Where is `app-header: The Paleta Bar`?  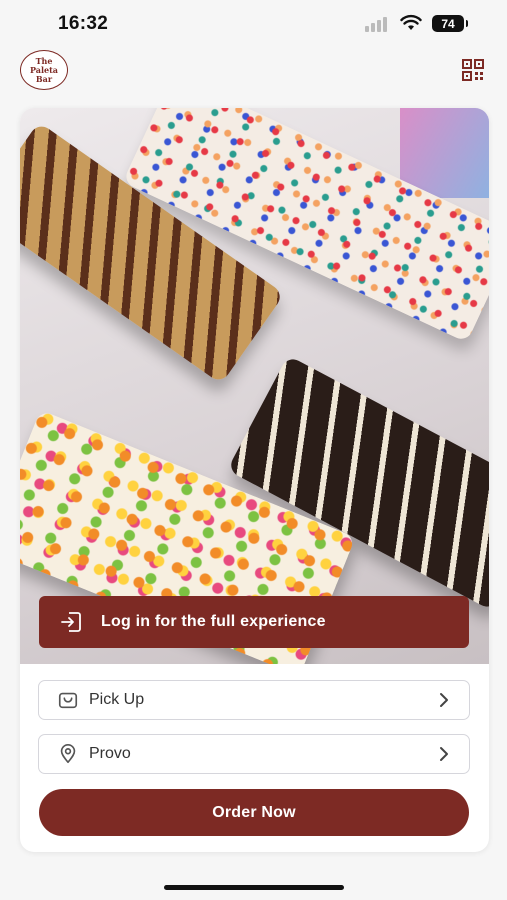
app-header: The Paleta Bar is located at coordinates (253, 71).